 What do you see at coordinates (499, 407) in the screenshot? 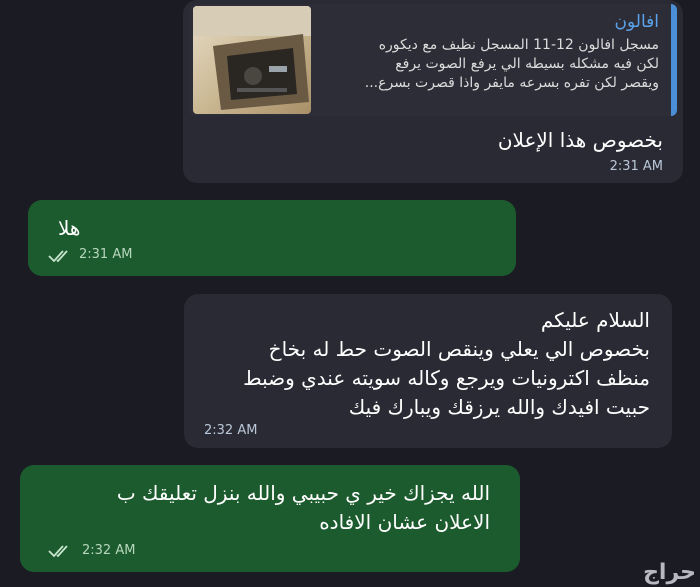
I see `message-line: حبيت افيدك والله يرزقك ويبارك فيك` at bounding box center [499, 407].